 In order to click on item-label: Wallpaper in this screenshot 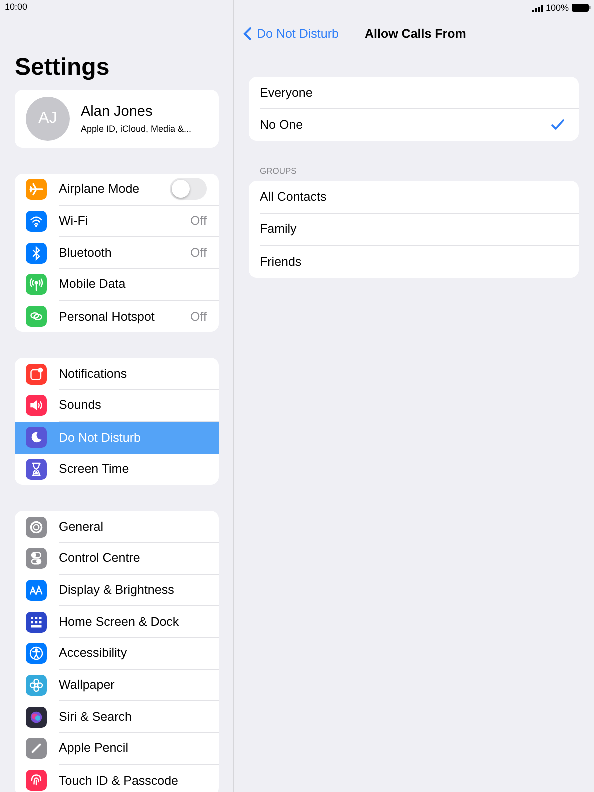, I will do `click(87, 685)`.